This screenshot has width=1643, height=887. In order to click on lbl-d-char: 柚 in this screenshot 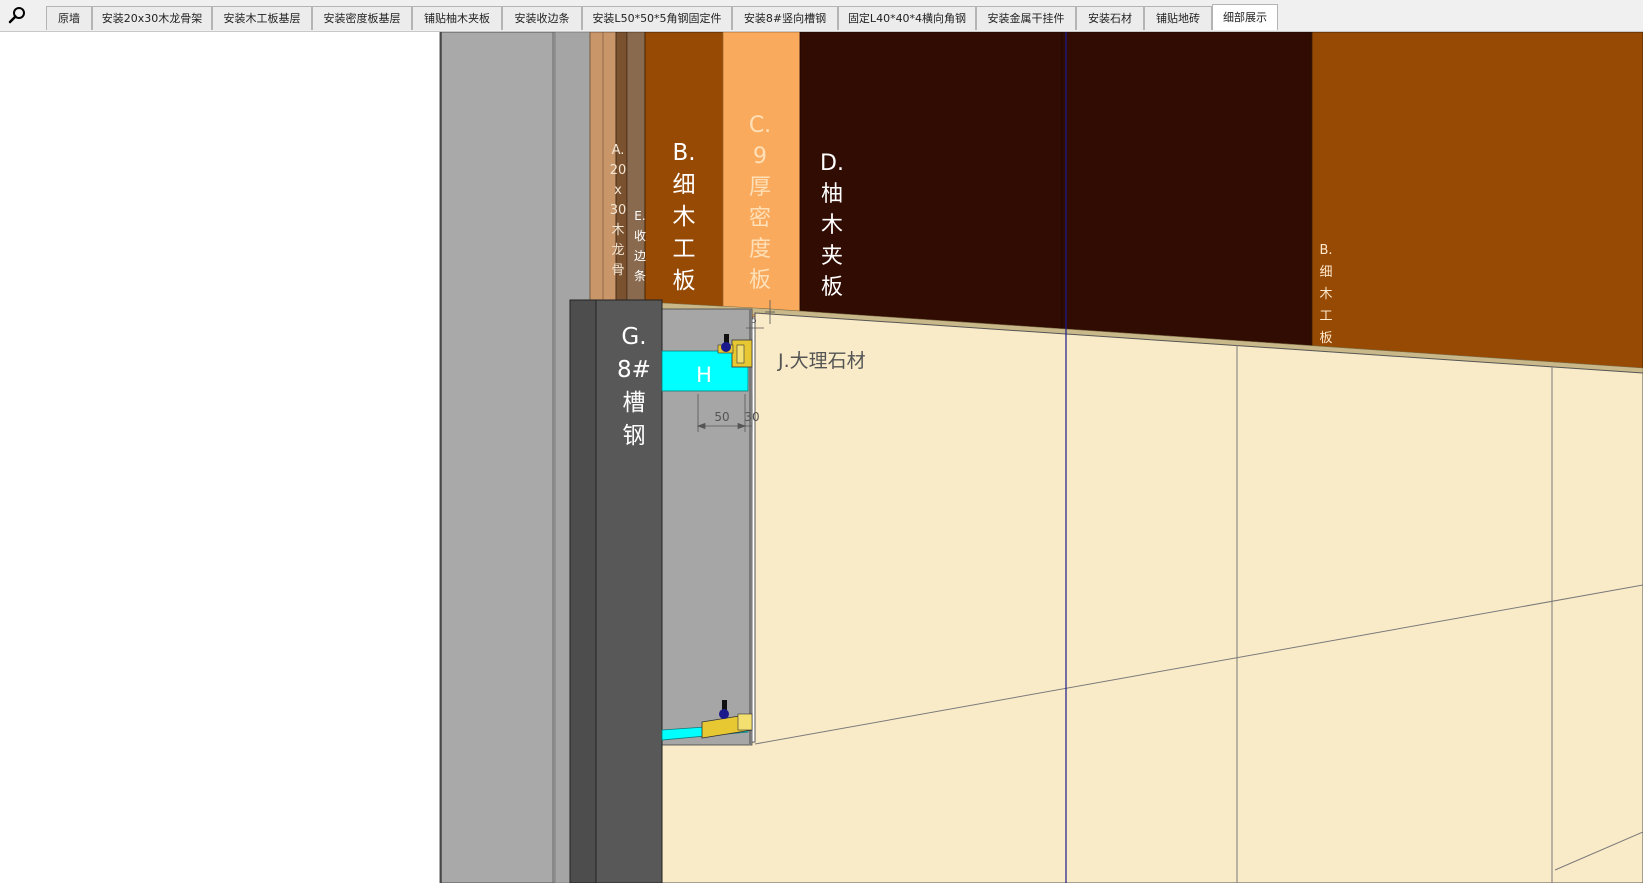, I will do `click(832, 194)`.